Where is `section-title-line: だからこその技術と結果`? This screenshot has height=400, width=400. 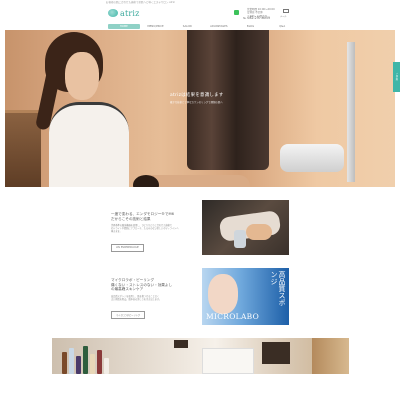 section-title-line: だからこその技術と結果 is located at coordinates (131, 218).